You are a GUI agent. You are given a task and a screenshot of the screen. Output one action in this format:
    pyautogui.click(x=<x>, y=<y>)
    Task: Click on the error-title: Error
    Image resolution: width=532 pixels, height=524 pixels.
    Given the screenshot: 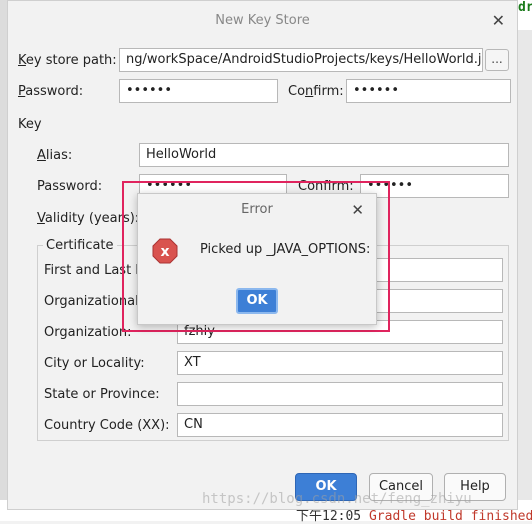 What is the action you would take?
    pyautogui.click(x=257, y=209)
    